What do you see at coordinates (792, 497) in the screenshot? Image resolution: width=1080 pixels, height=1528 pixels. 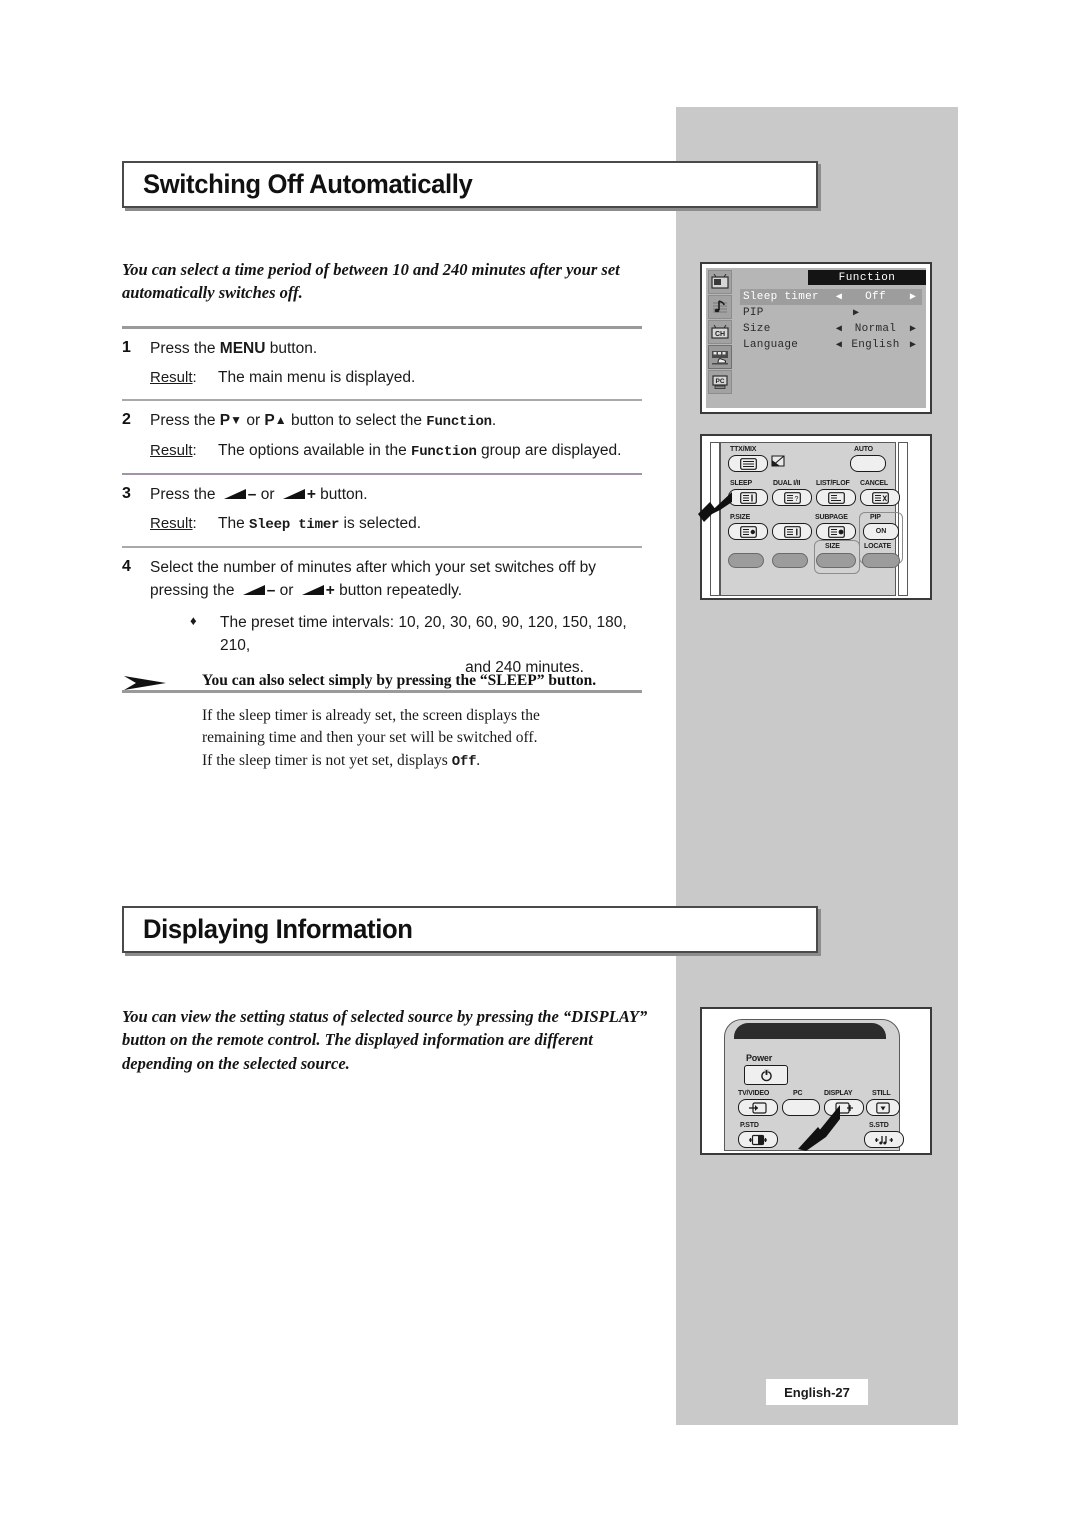 I see `dual-button: ?` at bounding box center [792, 497].